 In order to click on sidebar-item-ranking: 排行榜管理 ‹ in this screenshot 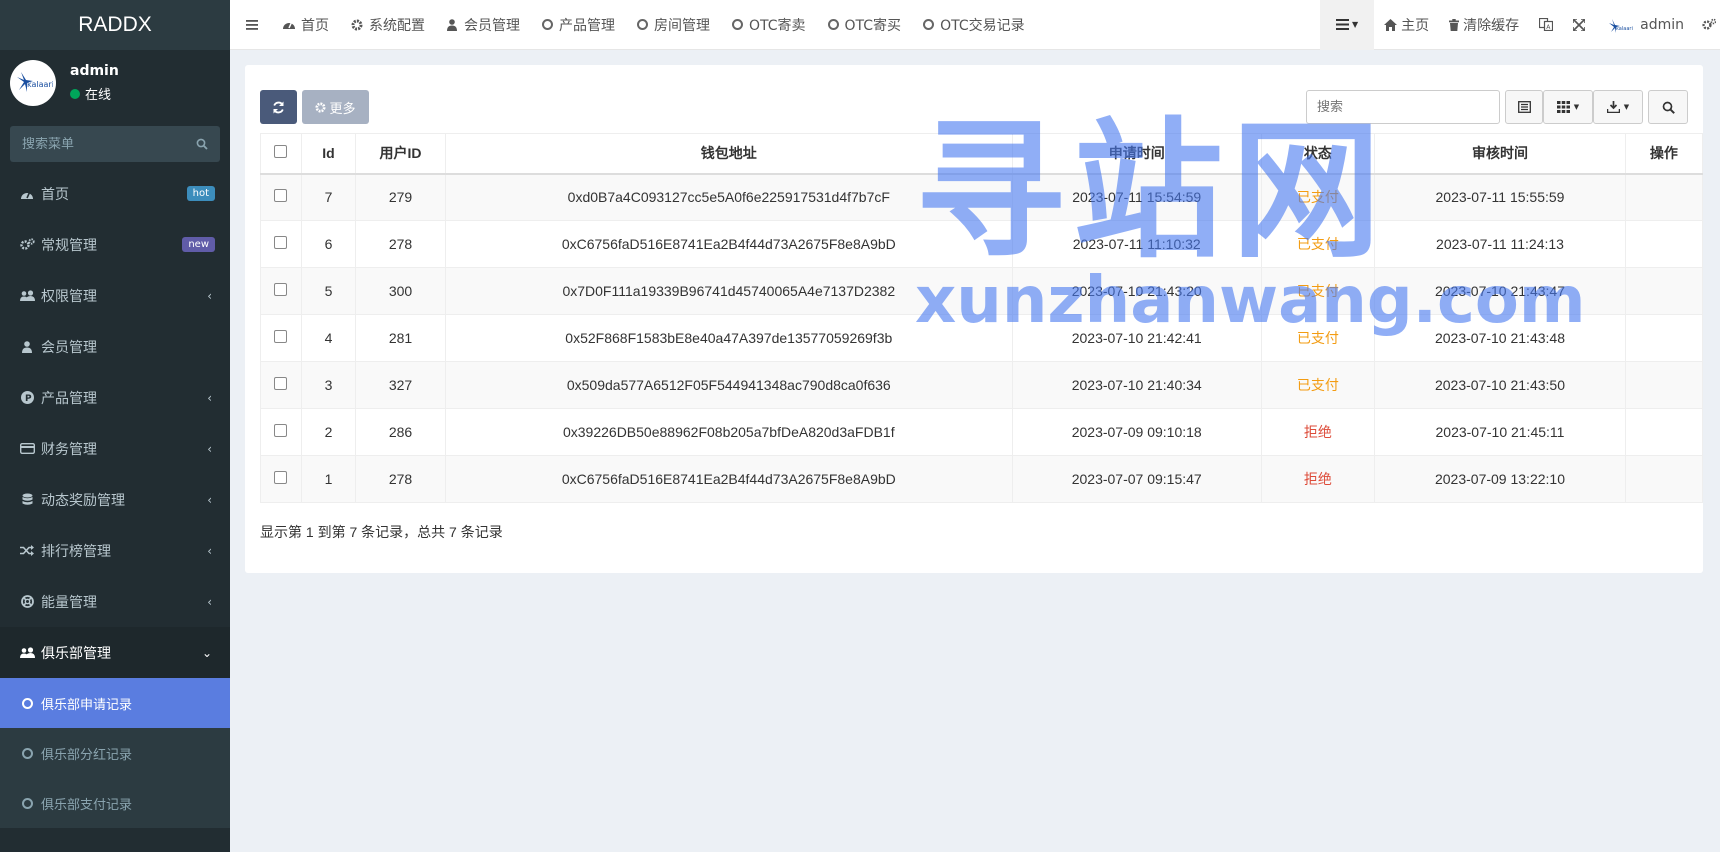, I will do `click(115, 550)`.